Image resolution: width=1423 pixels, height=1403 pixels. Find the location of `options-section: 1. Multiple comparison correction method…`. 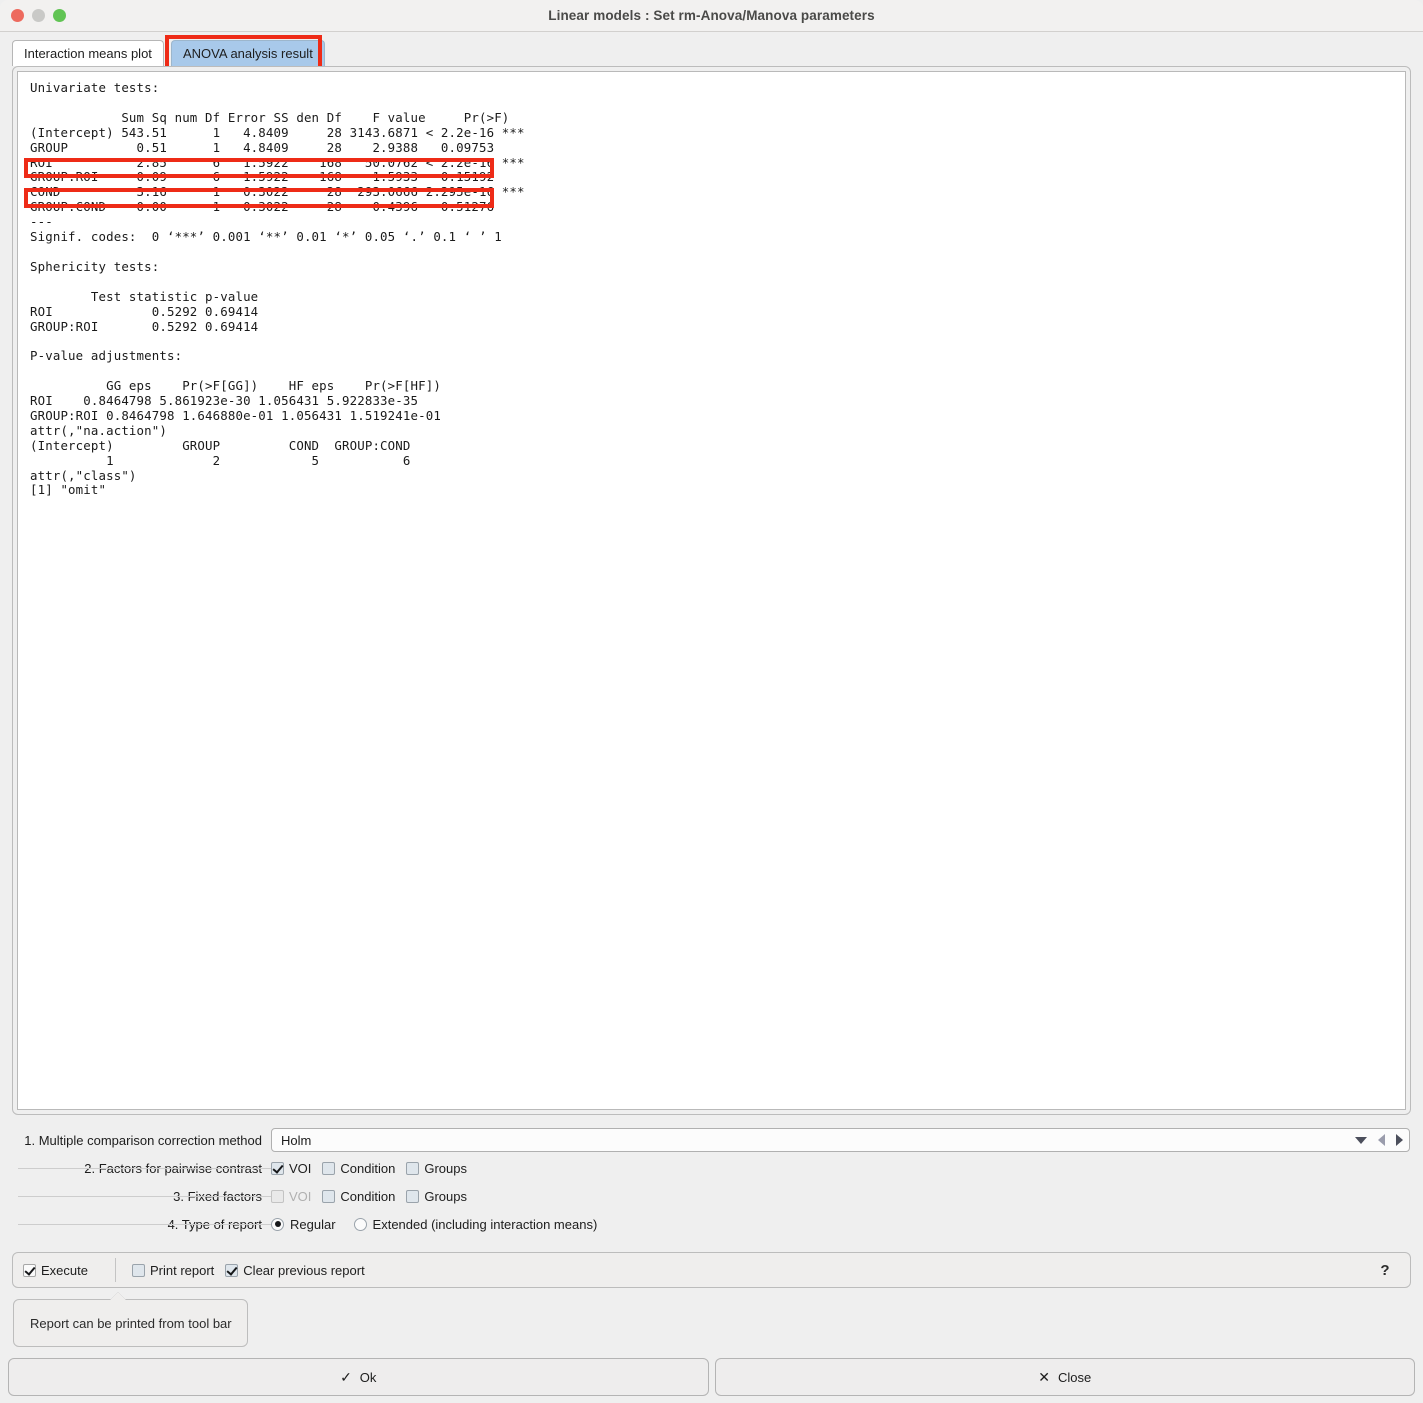

options-section: 1. Multiple comparison correction method… is located at coordinates (711, 1182).